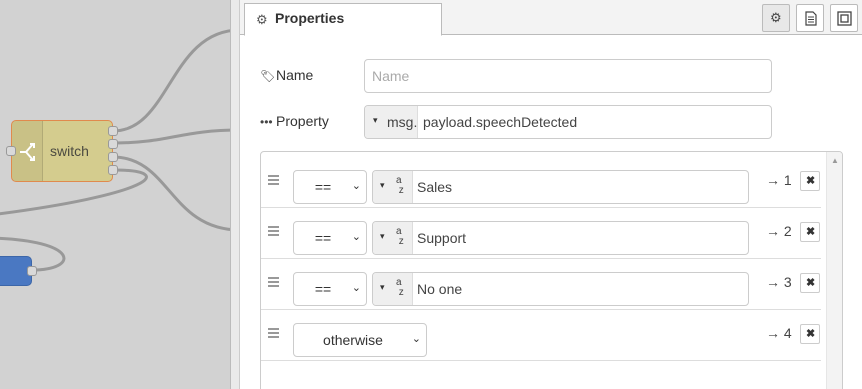 This screenshot has height=389, width=862. Describe the element at coordinates (310, 18) in the screenshot. I see `tab-properties-label: Properties` at that location.